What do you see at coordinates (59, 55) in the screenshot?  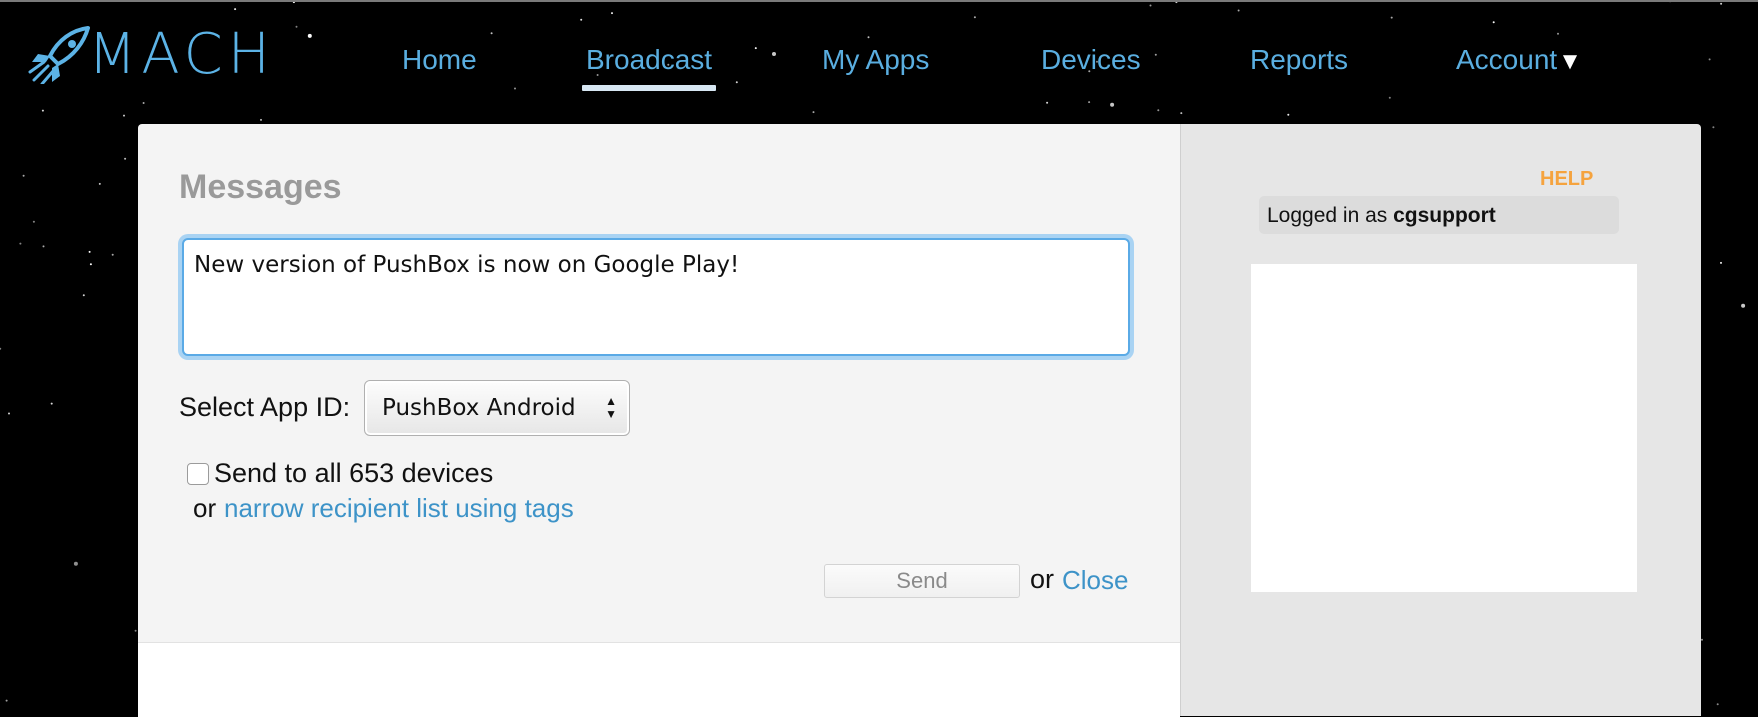 I see `rocket-icon` at bounding box center [59, 55].